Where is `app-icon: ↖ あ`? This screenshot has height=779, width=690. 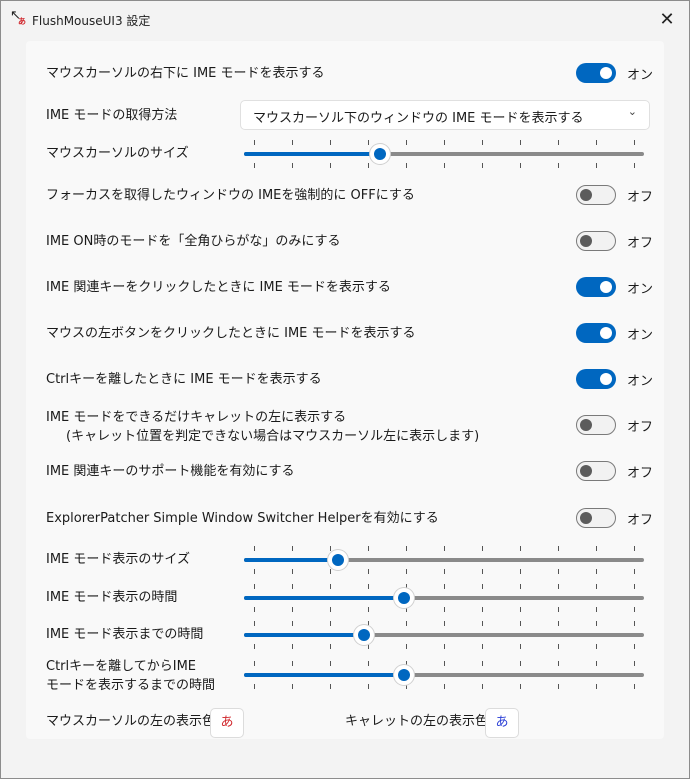 app-icon: ↖ あ is located at coordinates (19, 17).